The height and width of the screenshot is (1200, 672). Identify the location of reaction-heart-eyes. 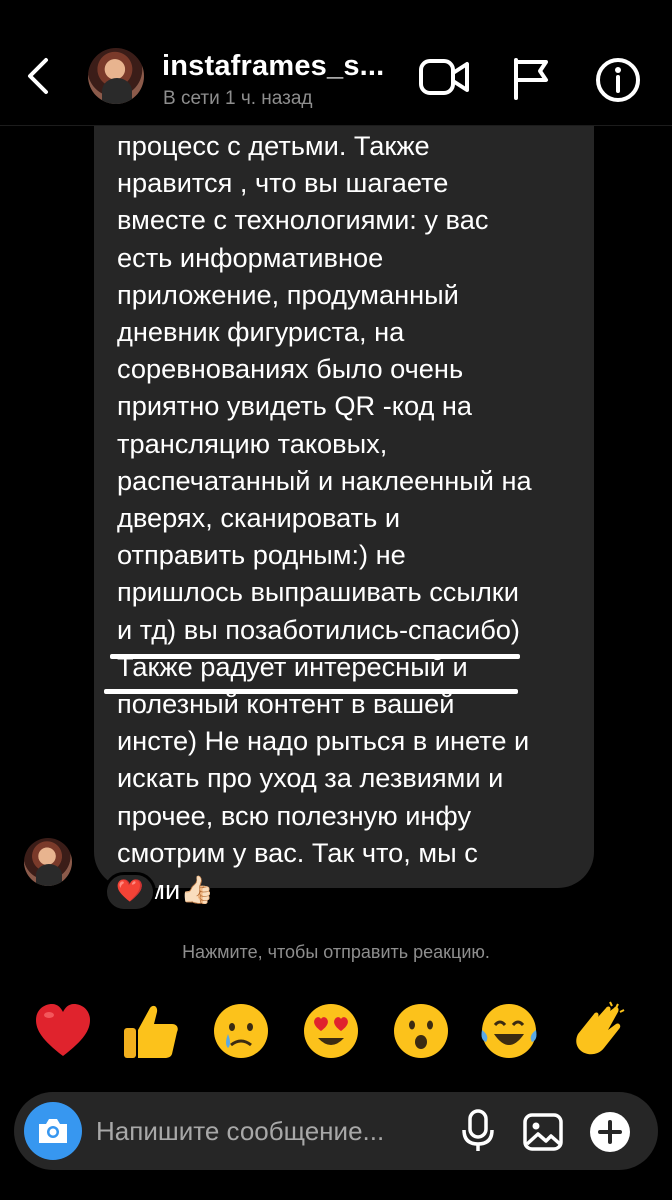
(331, 1031).